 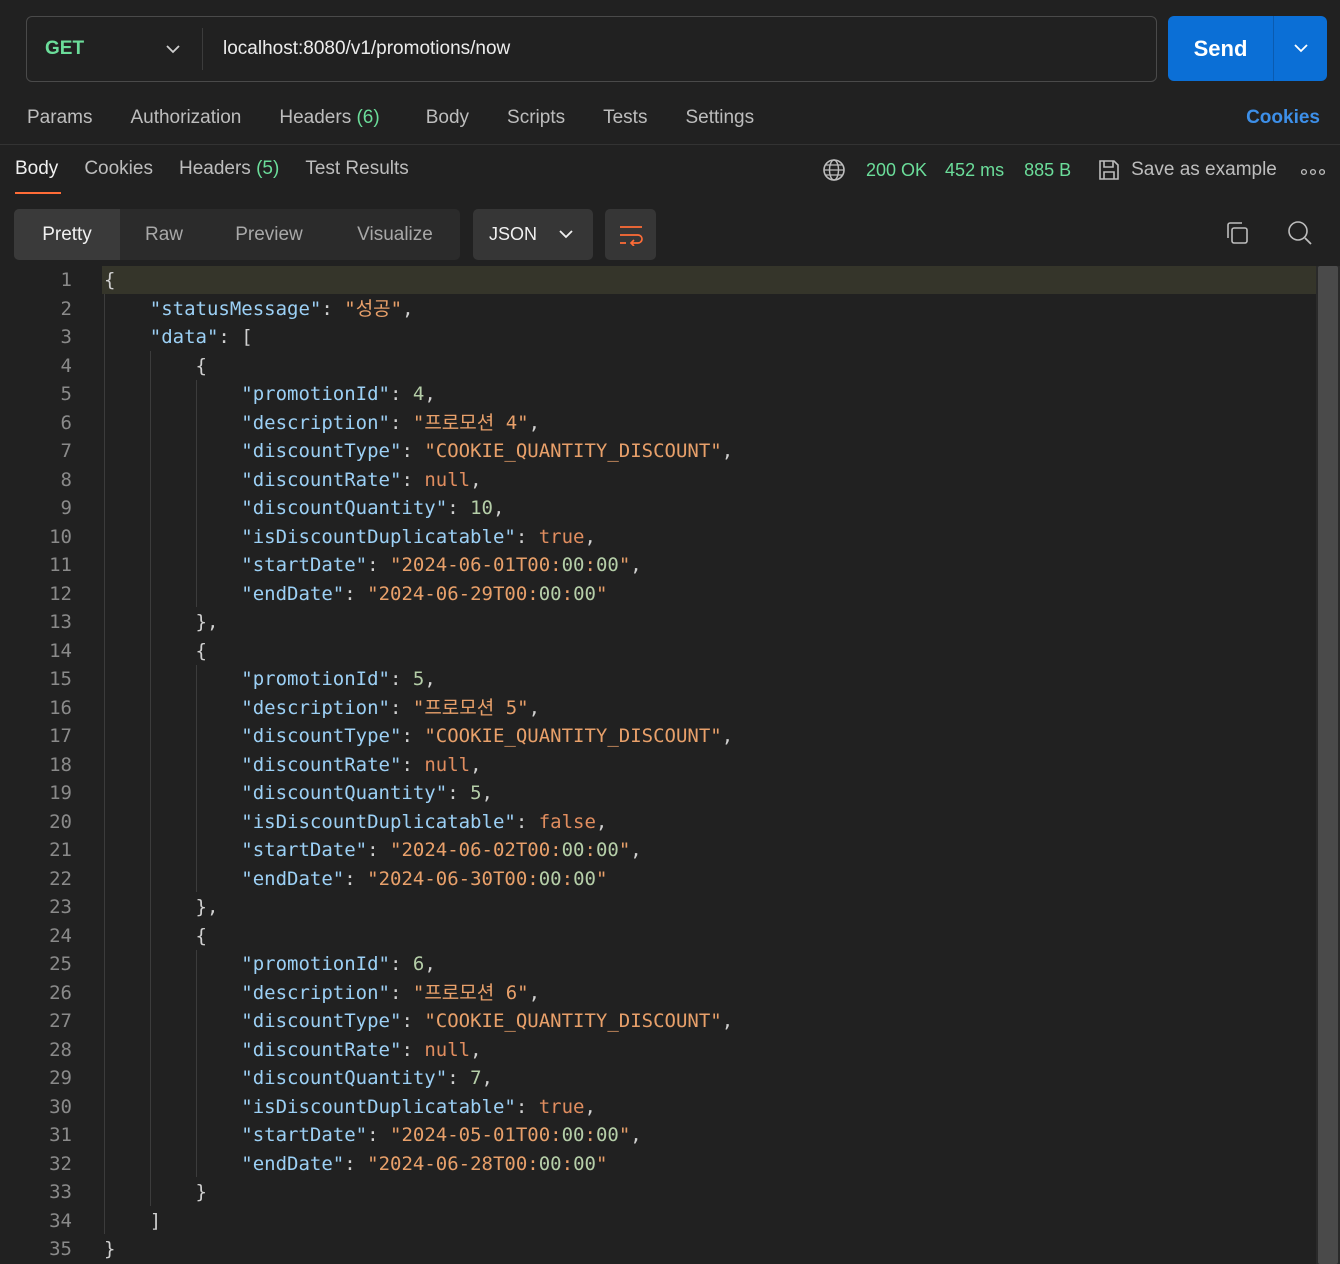 I want to click on copy-icon, so click(x=1237, y=235).